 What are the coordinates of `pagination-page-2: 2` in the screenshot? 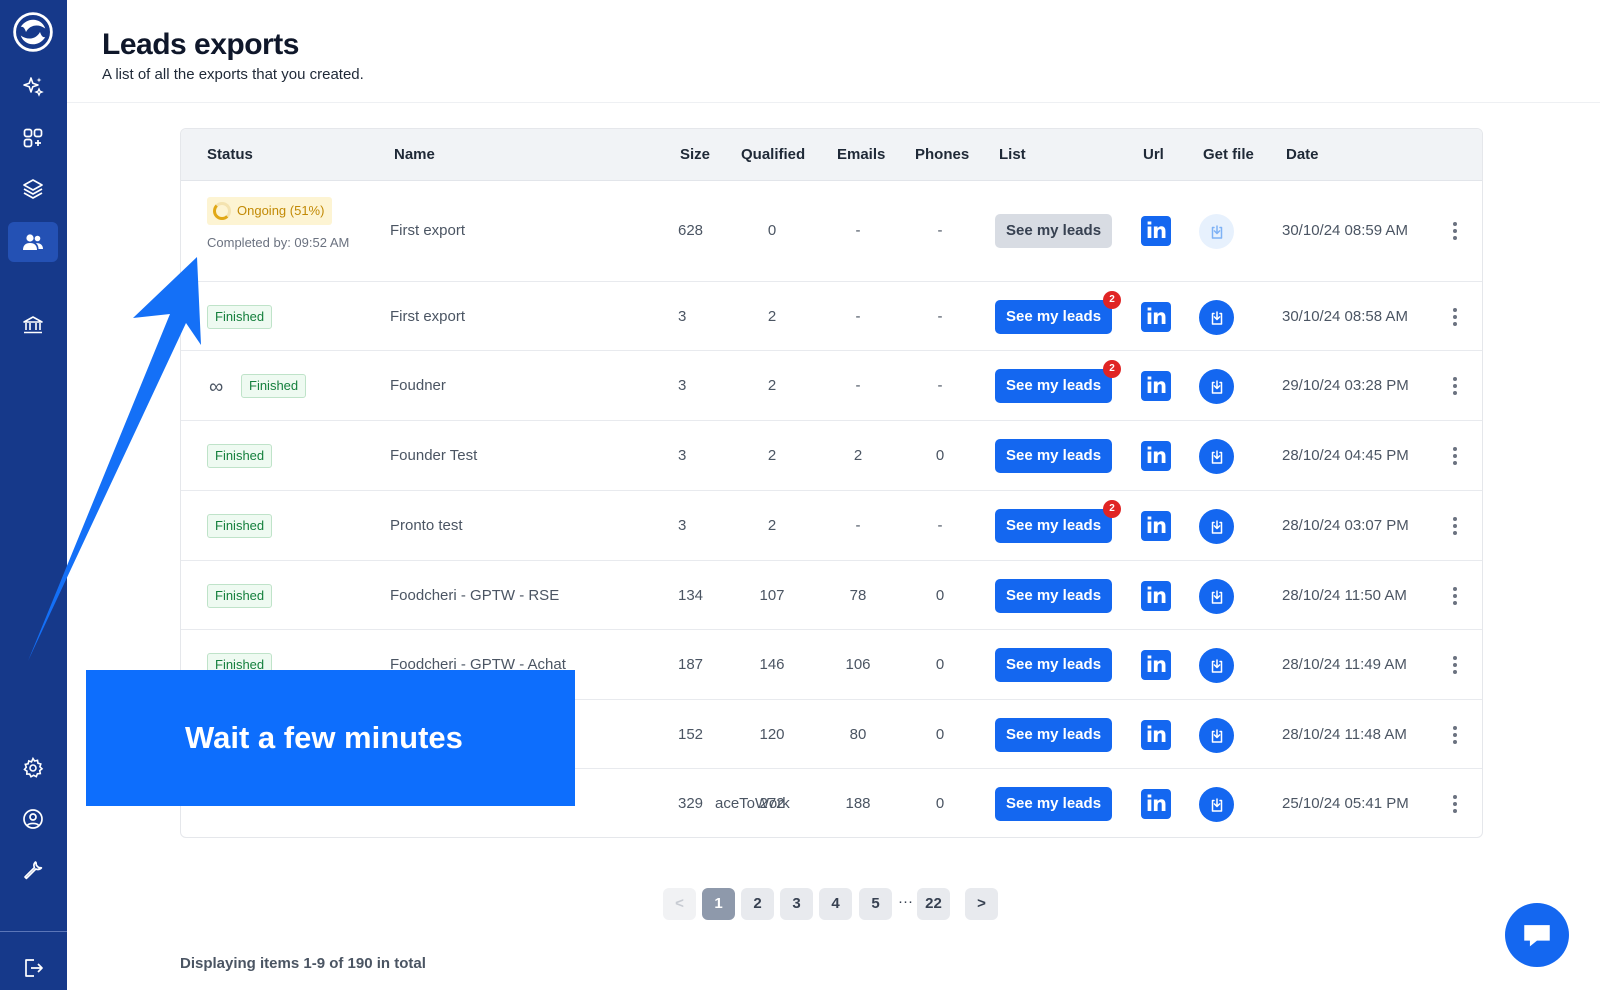 It's located at (757, 904).